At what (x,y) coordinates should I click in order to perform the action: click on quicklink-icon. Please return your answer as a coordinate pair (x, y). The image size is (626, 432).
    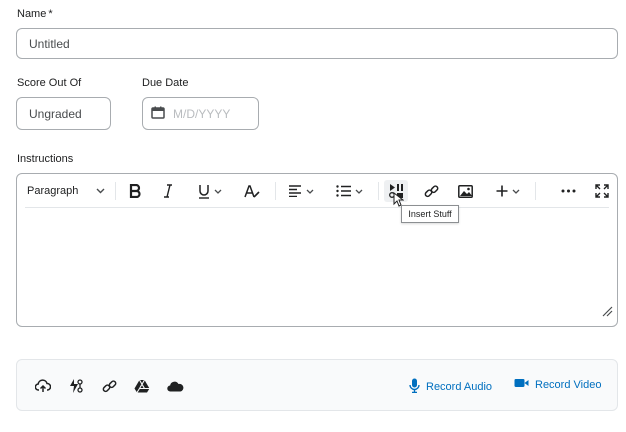
    Looking at the image, I should click on (76, 386).